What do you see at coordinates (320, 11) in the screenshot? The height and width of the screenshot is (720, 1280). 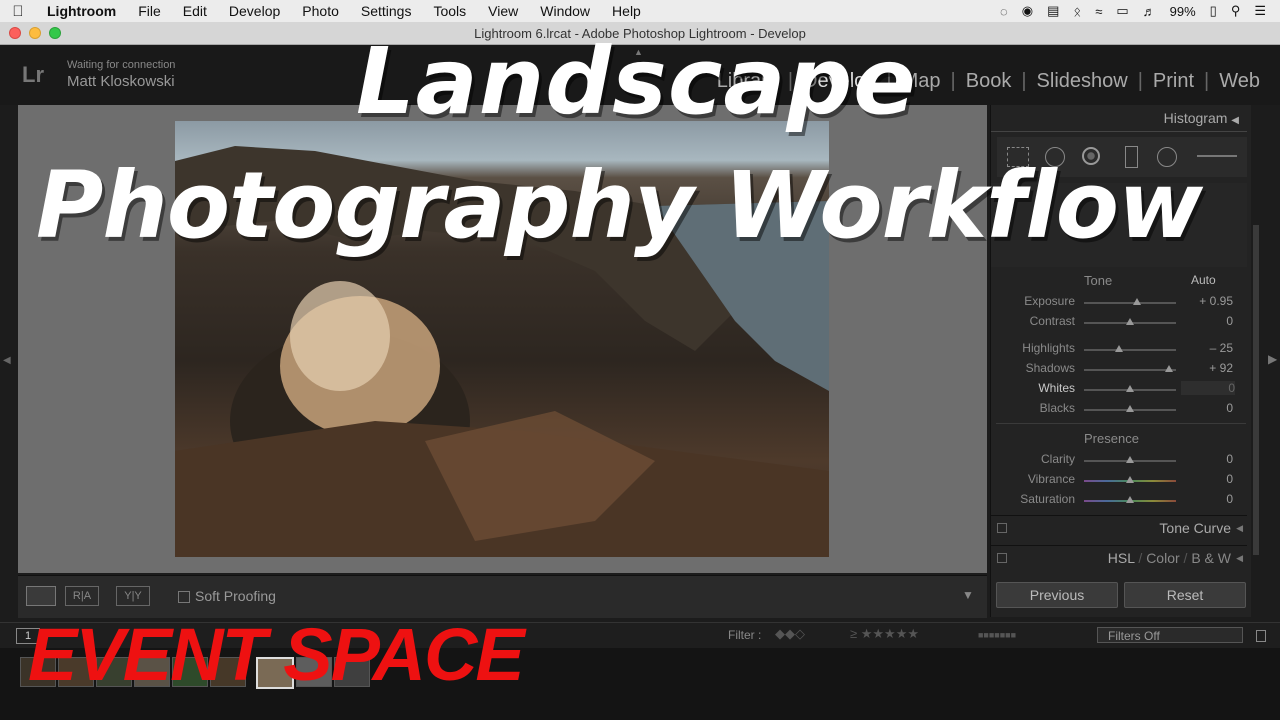 I see `menu-photo: Photo` at bounding box center [320, 11].